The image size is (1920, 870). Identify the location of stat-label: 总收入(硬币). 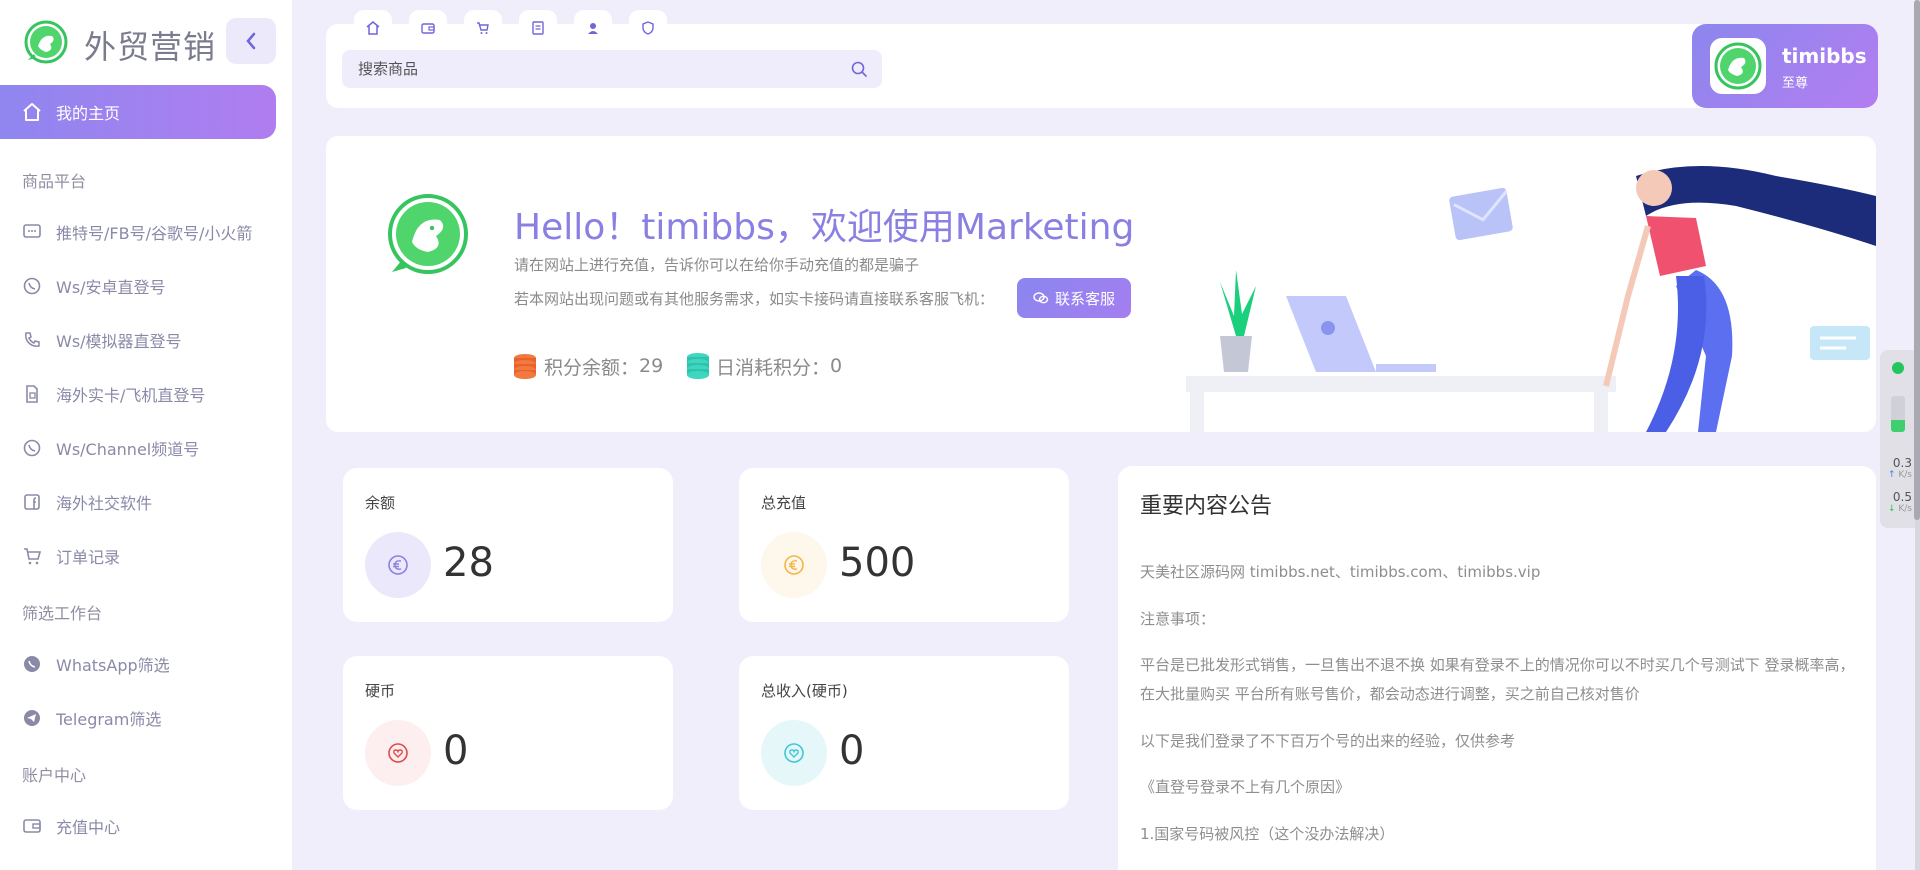
(804, 691).